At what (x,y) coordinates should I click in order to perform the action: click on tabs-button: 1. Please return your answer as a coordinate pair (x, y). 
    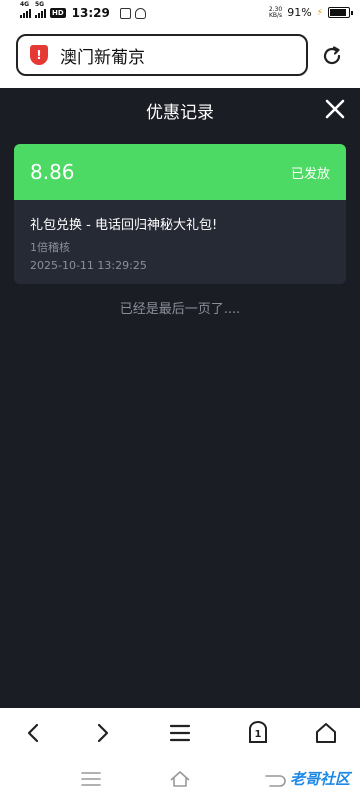
    Looking at the image, I should click on (258, 733).